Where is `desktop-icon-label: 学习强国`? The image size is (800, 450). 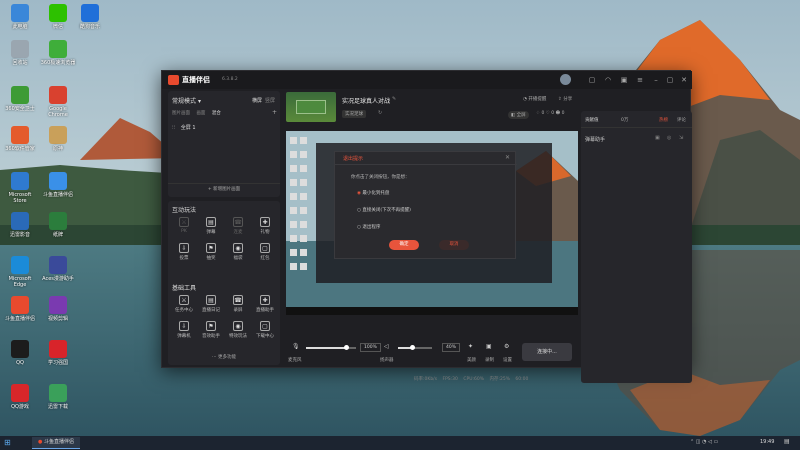 desktop-icon-label: 学习强国 is located at coordinates (57, 363).